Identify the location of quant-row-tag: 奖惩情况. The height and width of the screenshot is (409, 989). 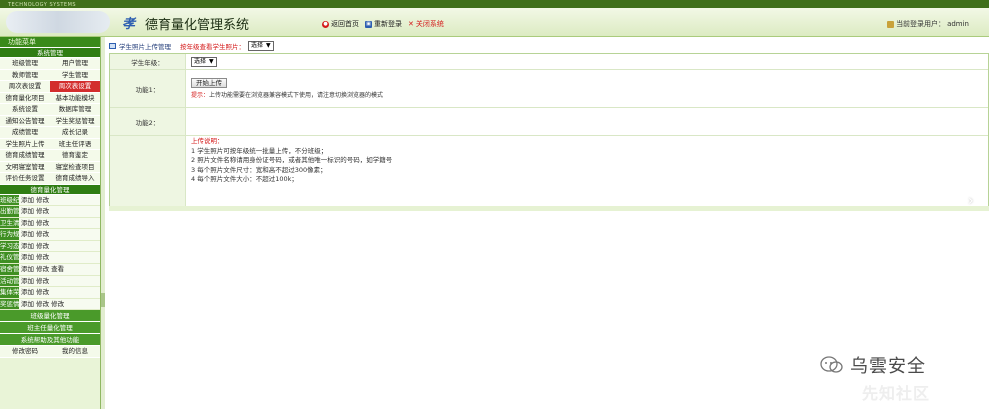
(9, 304).